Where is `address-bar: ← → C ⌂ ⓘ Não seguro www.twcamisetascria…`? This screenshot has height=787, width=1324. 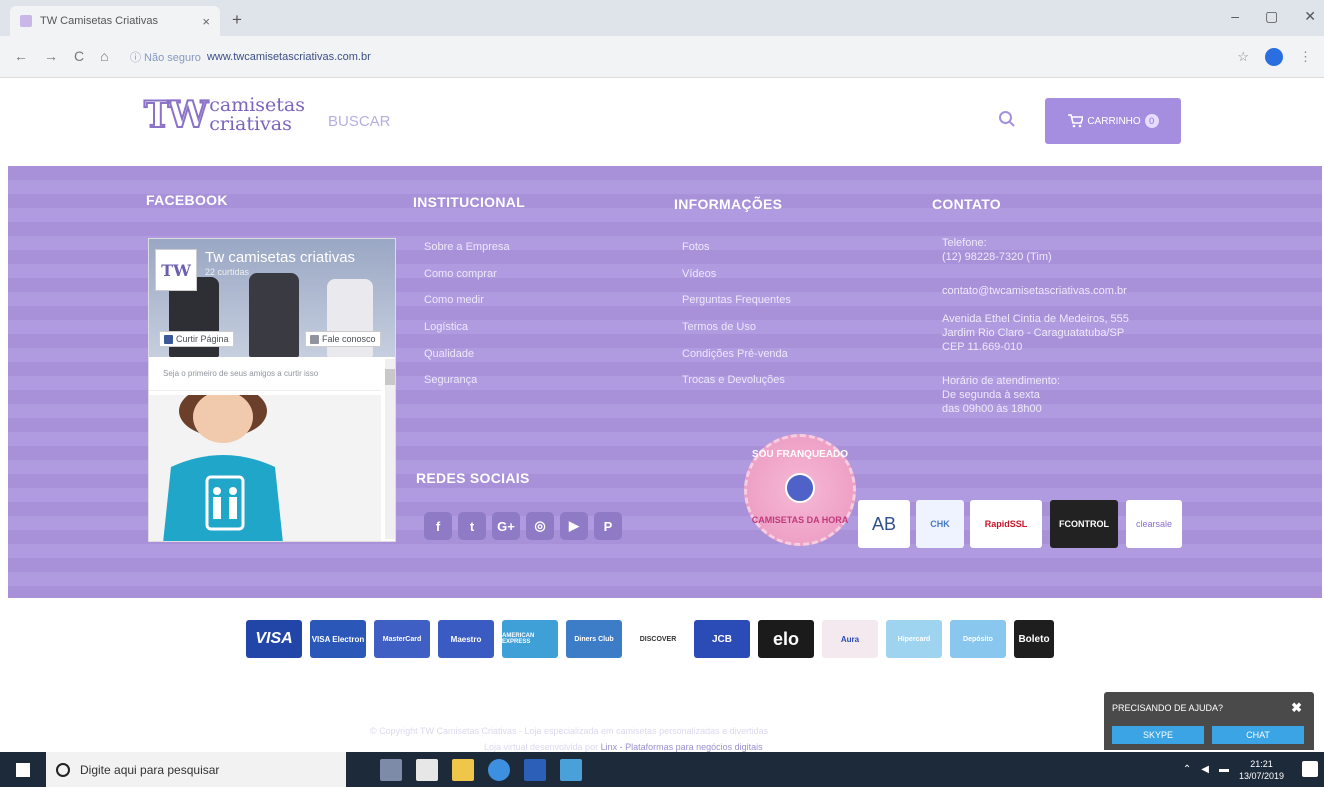
address-bar: ← → C ⌂ ⓘ Não seguro www.twcamisetascria… is located at coordinates (662, 57).